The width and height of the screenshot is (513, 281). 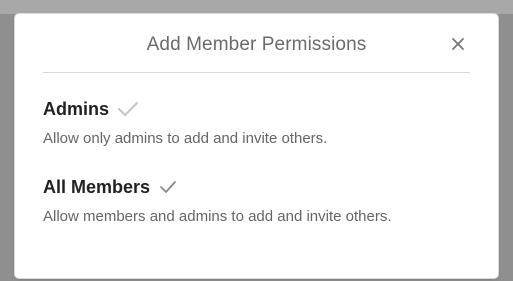 What do you see at coordinates (97, 187) in the screenshot?
I see `option-title: All Members` at bounding box center [97, 187].